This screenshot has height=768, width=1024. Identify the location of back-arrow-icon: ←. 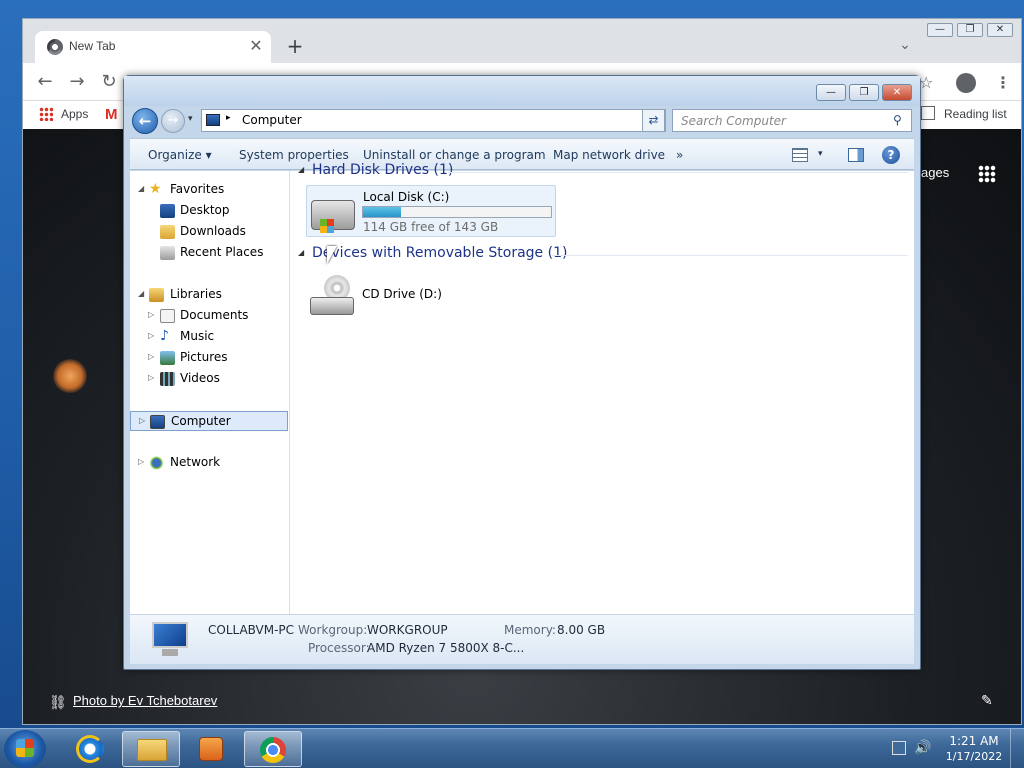
(45, 82).